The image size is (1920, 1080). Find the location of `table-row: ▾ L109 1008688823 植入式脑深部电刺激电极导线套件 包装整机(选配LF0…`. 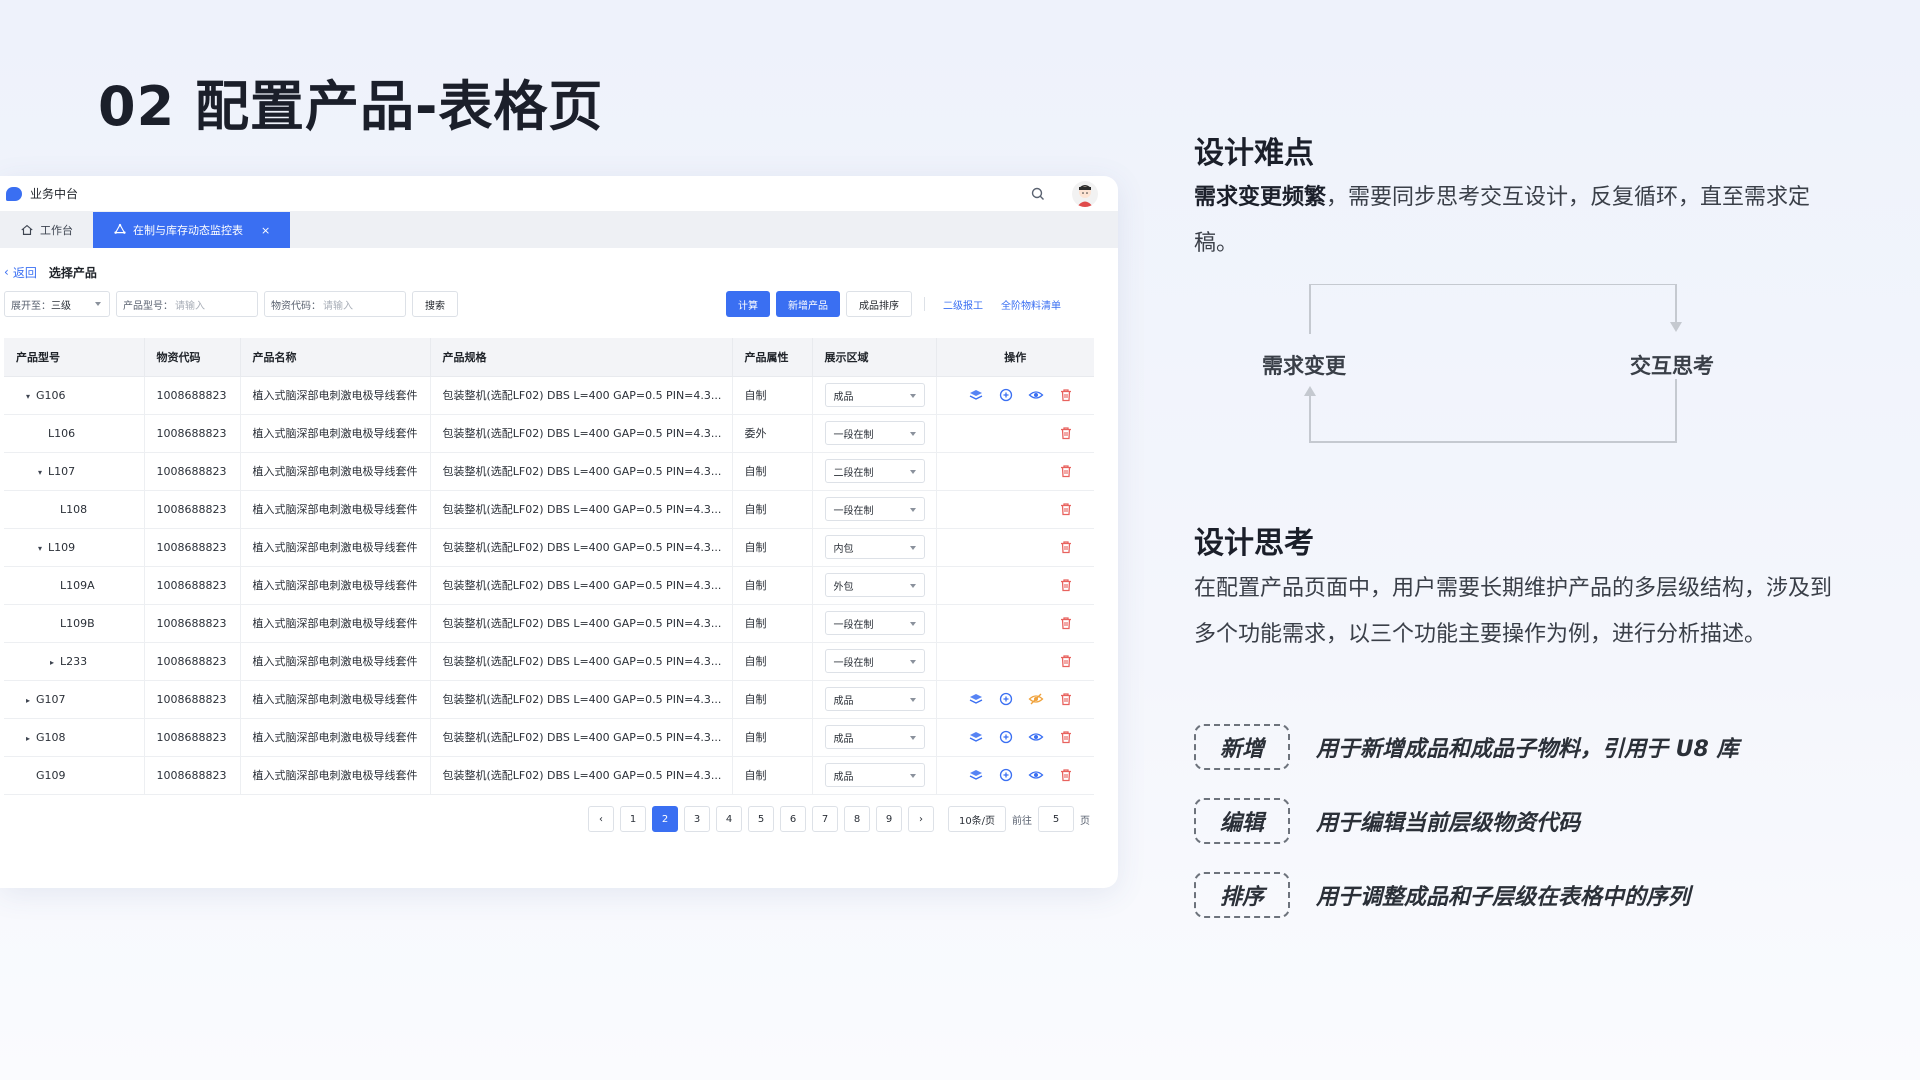

table-row: ▾ L109 1008688823 植入式脑深部电刺激电极导线套件 包装整机(选配LF0… is located at coordinates (549, 547).